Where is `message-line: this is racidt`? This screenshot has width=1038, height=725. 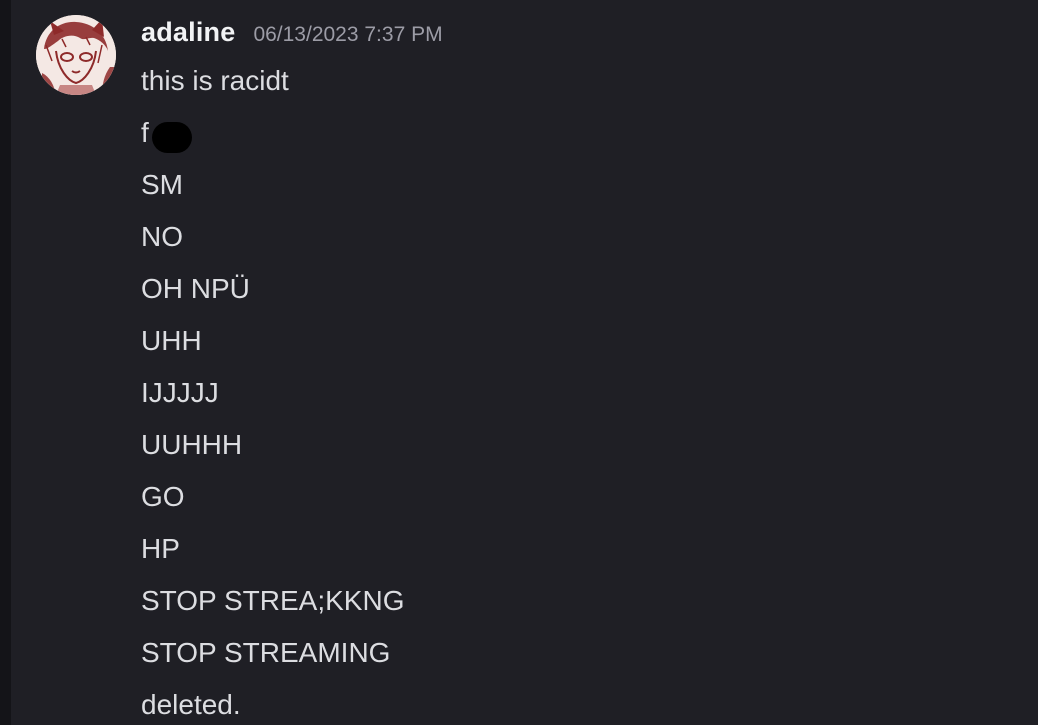
message-line: this is racidt is located at coordinates (571, 84).